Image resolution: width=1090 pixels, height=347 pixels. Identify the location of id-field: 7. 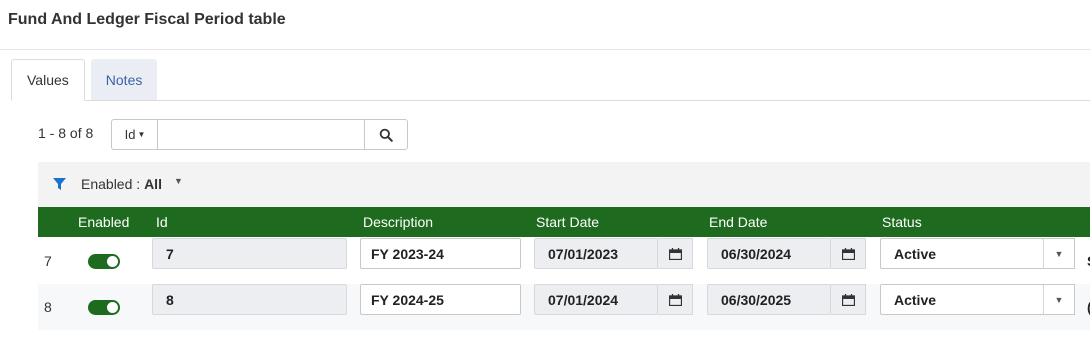
(249, 253).